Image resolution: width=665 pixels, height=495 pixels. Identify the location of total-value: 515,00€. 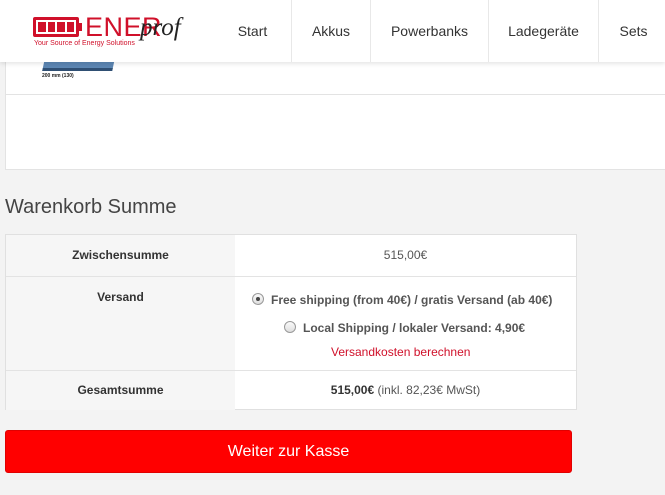
(352, 390).